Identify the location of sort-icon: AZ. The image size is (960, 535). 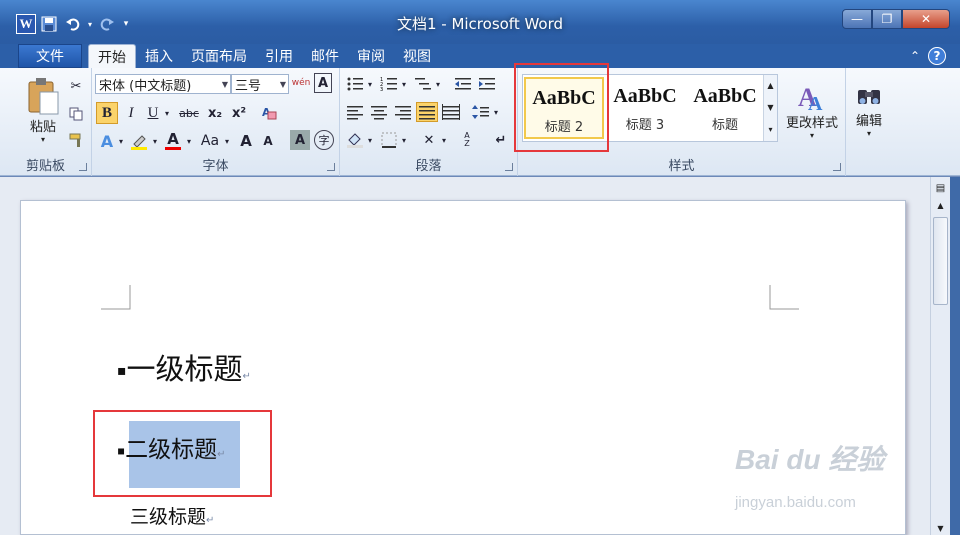
(467, 140).